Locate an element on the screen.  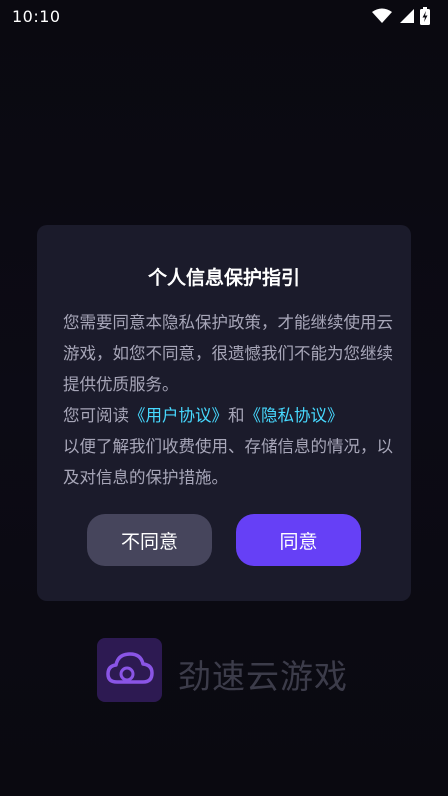
battery-charging-icon is located at coordinates (425, 16).